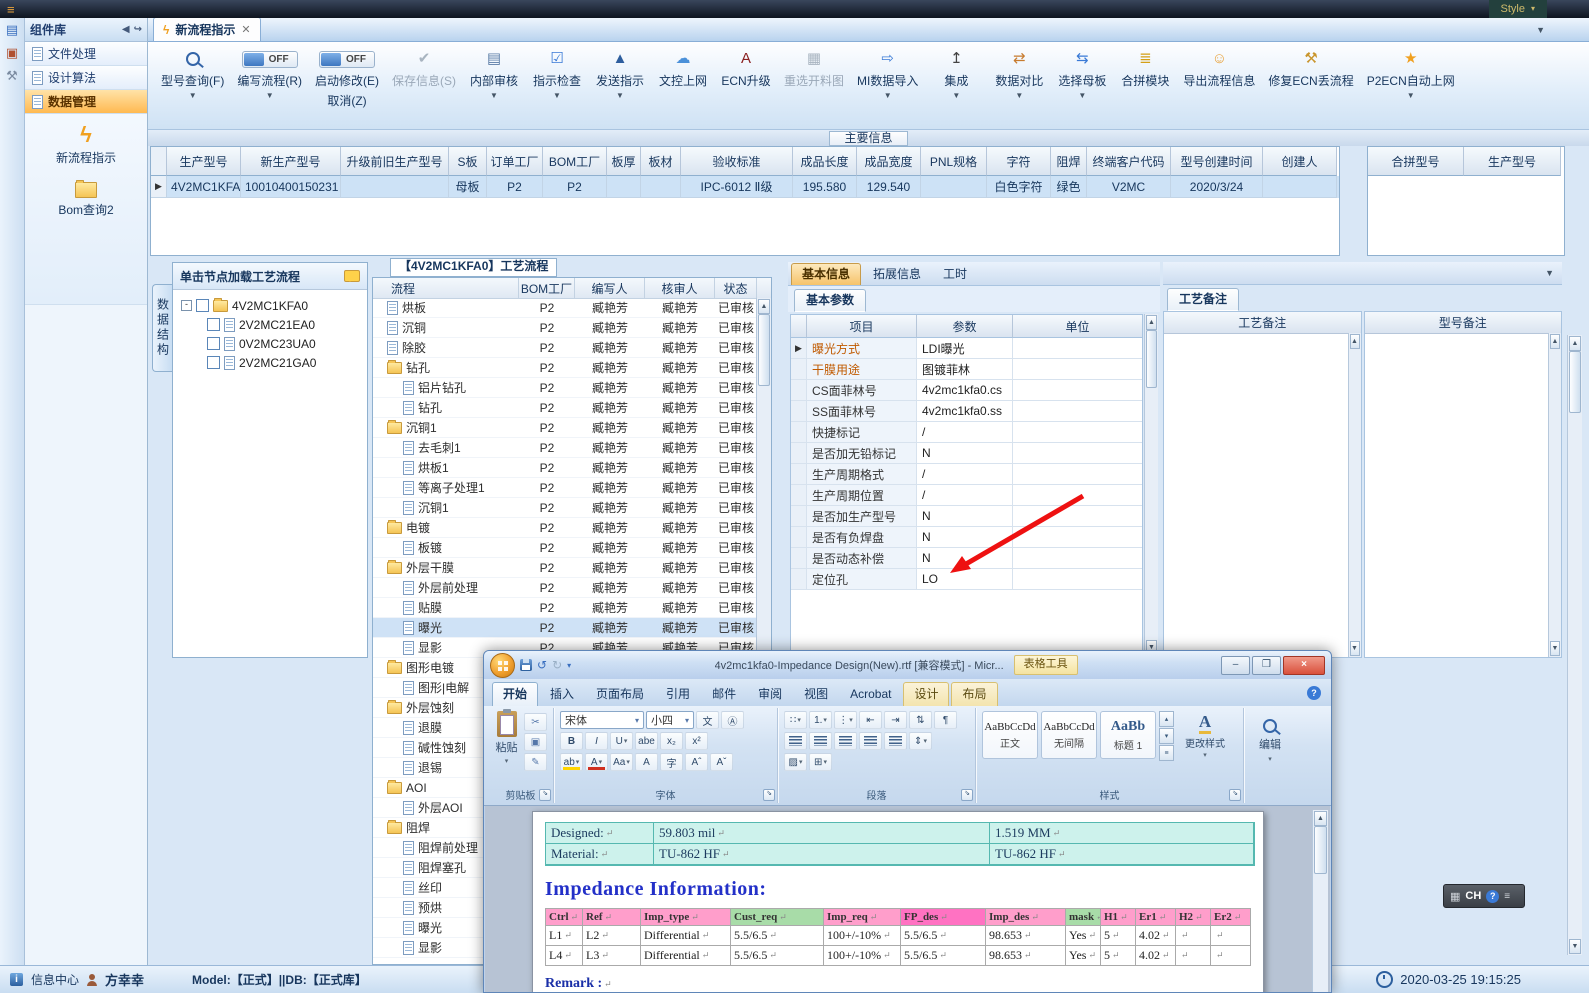  Describe the element at coordinates (575, 187) in the screenshot. I see `grid-cell-5: P2` at that location.